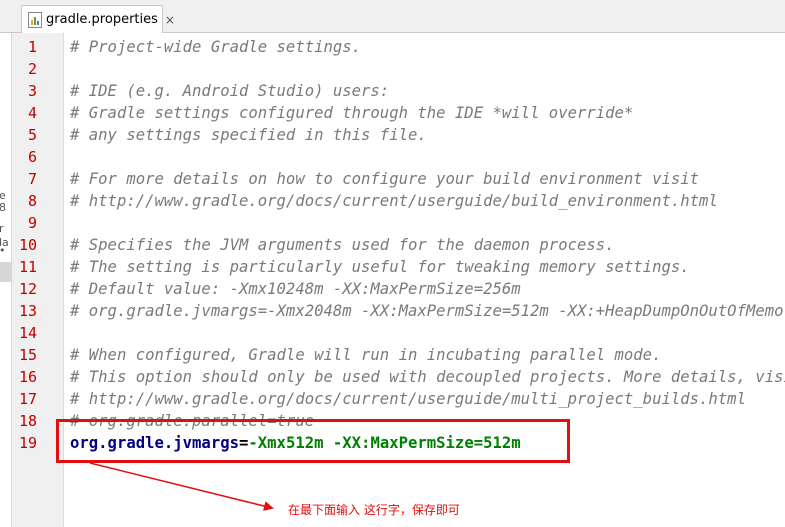 The width and height of the screenshot is (785, 527). Describe the element at coordinates (32, 47) in the screenshot. I see `line-number: 1` at that location.